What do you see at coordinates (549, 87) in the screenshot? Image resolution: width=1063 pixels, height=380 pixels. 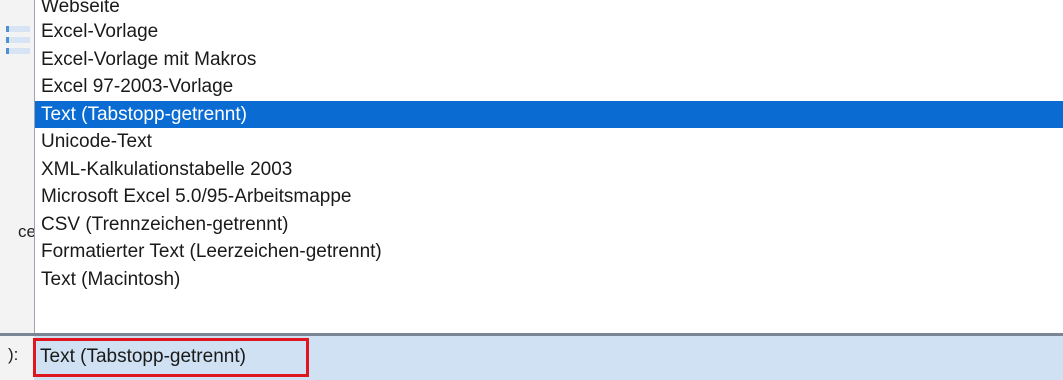 I see `dropdown-option-excel-97-2003-vorlage: Excel 97-2003-Vorlage` at bounding box center [549, 87].